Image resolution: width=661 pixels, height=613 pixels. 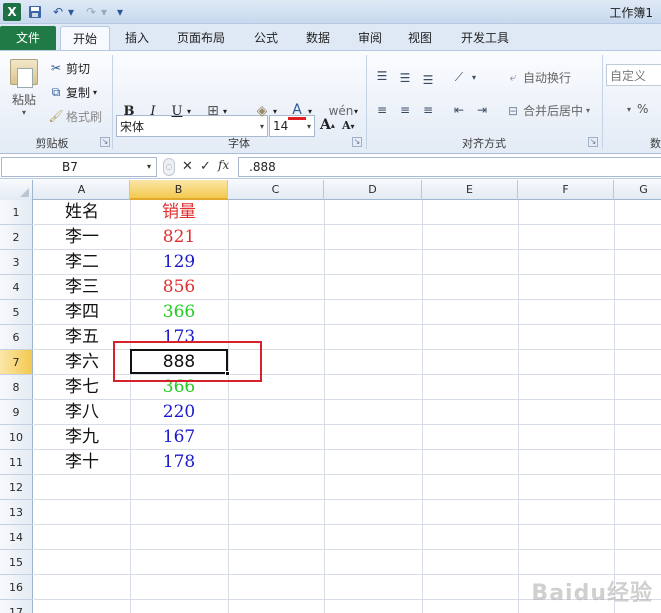 What do you see at coordinates (137, 38) in the screenshot?
I see `tab-insert: 插入` at bounding box center [137, 38].